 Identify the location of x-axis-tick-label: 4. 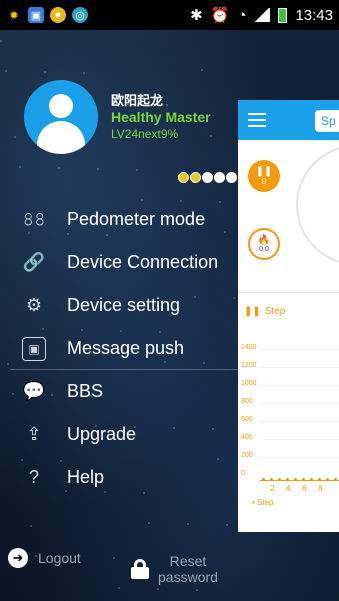
(288, 488).